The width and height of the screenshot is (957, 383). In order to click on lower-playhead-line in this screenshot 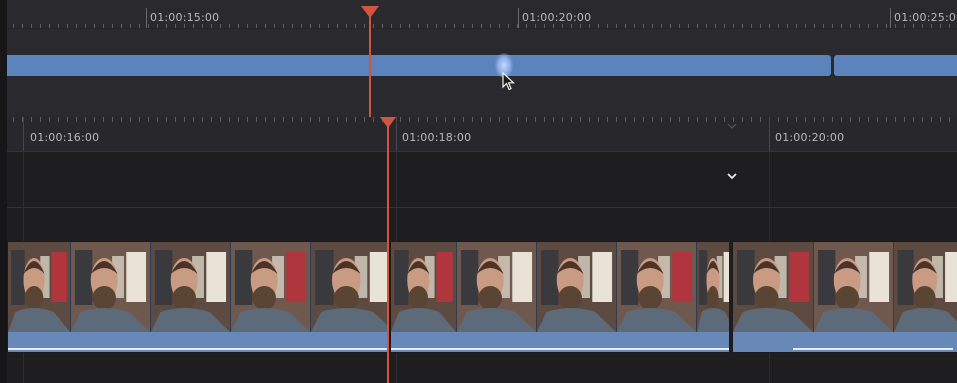, I will do `click(388, 254)`.